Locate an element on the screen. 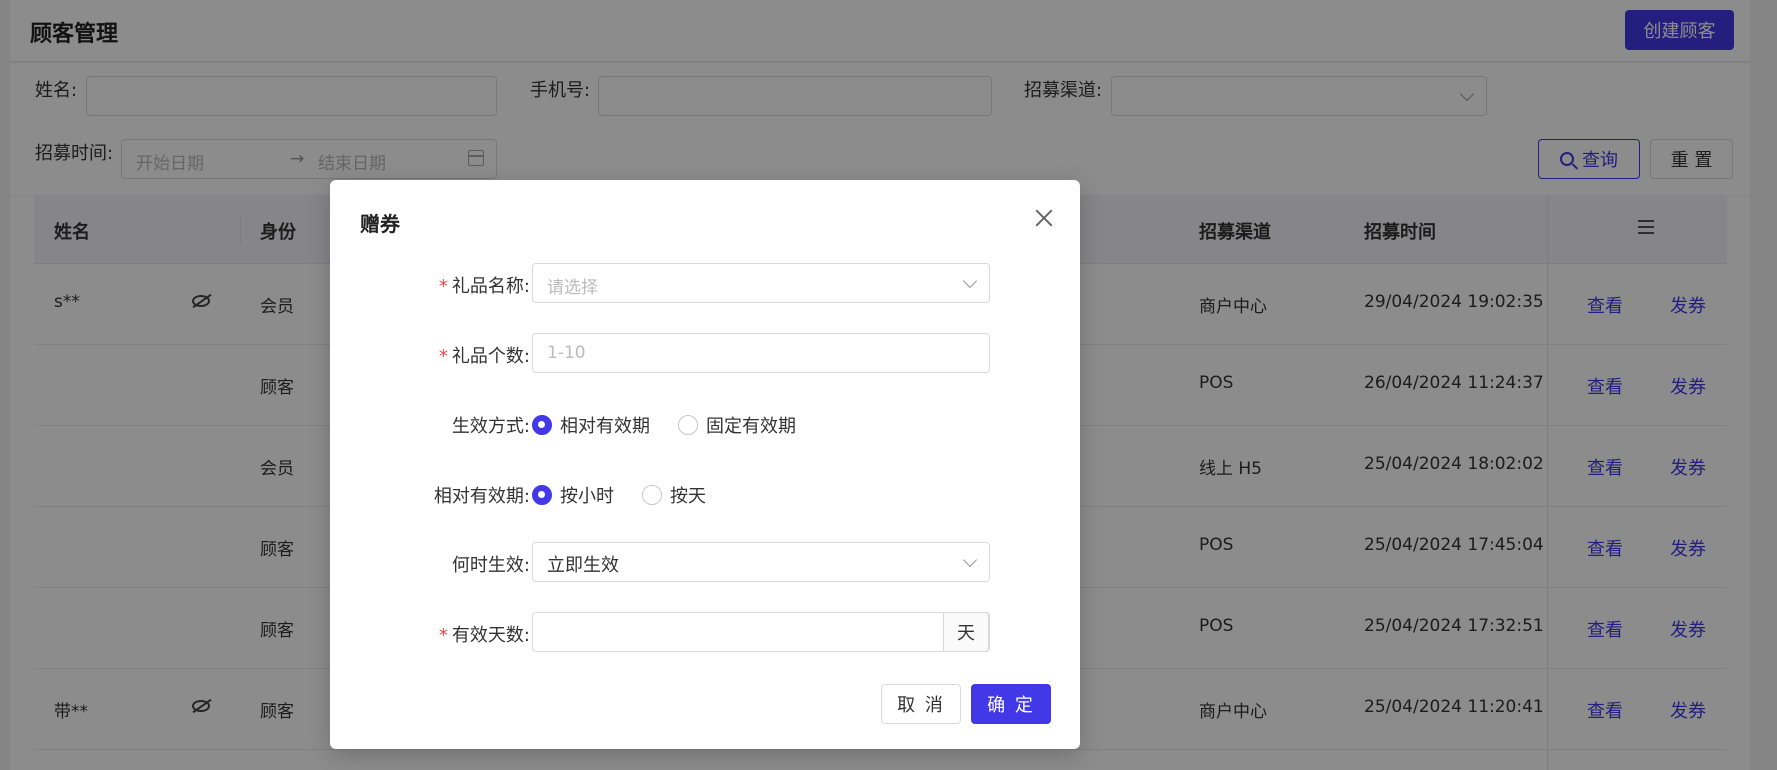 Image resolution: width=1777 pixels, height=770 pixels. gift-name-label-text: 礼品名称: is located at coordinates (490, 286).